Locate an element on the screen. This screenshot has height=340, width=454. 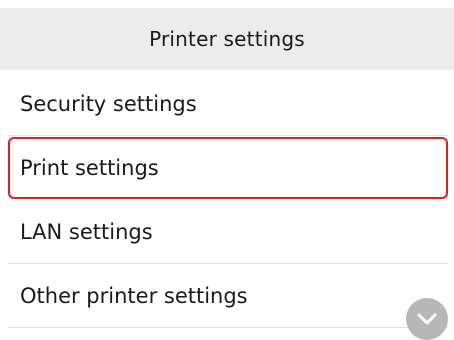
chevron-down-icon is located at coordinates (427, 319).